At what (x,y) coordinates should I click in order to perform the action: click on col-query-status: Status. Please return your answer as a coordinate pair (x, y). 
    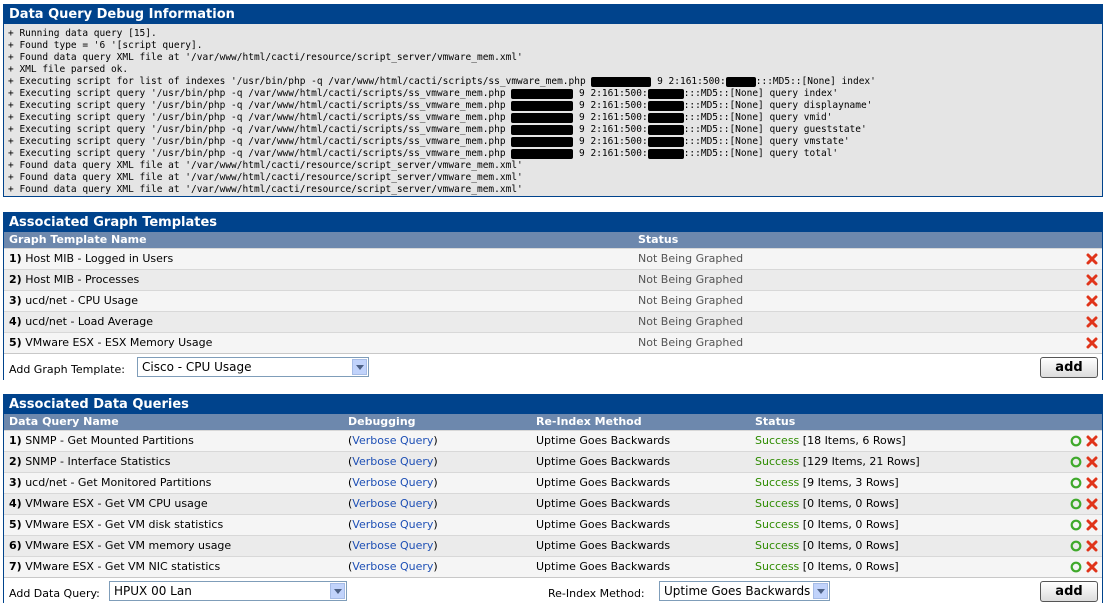
    Looking at the image, I should click on (775, 421).